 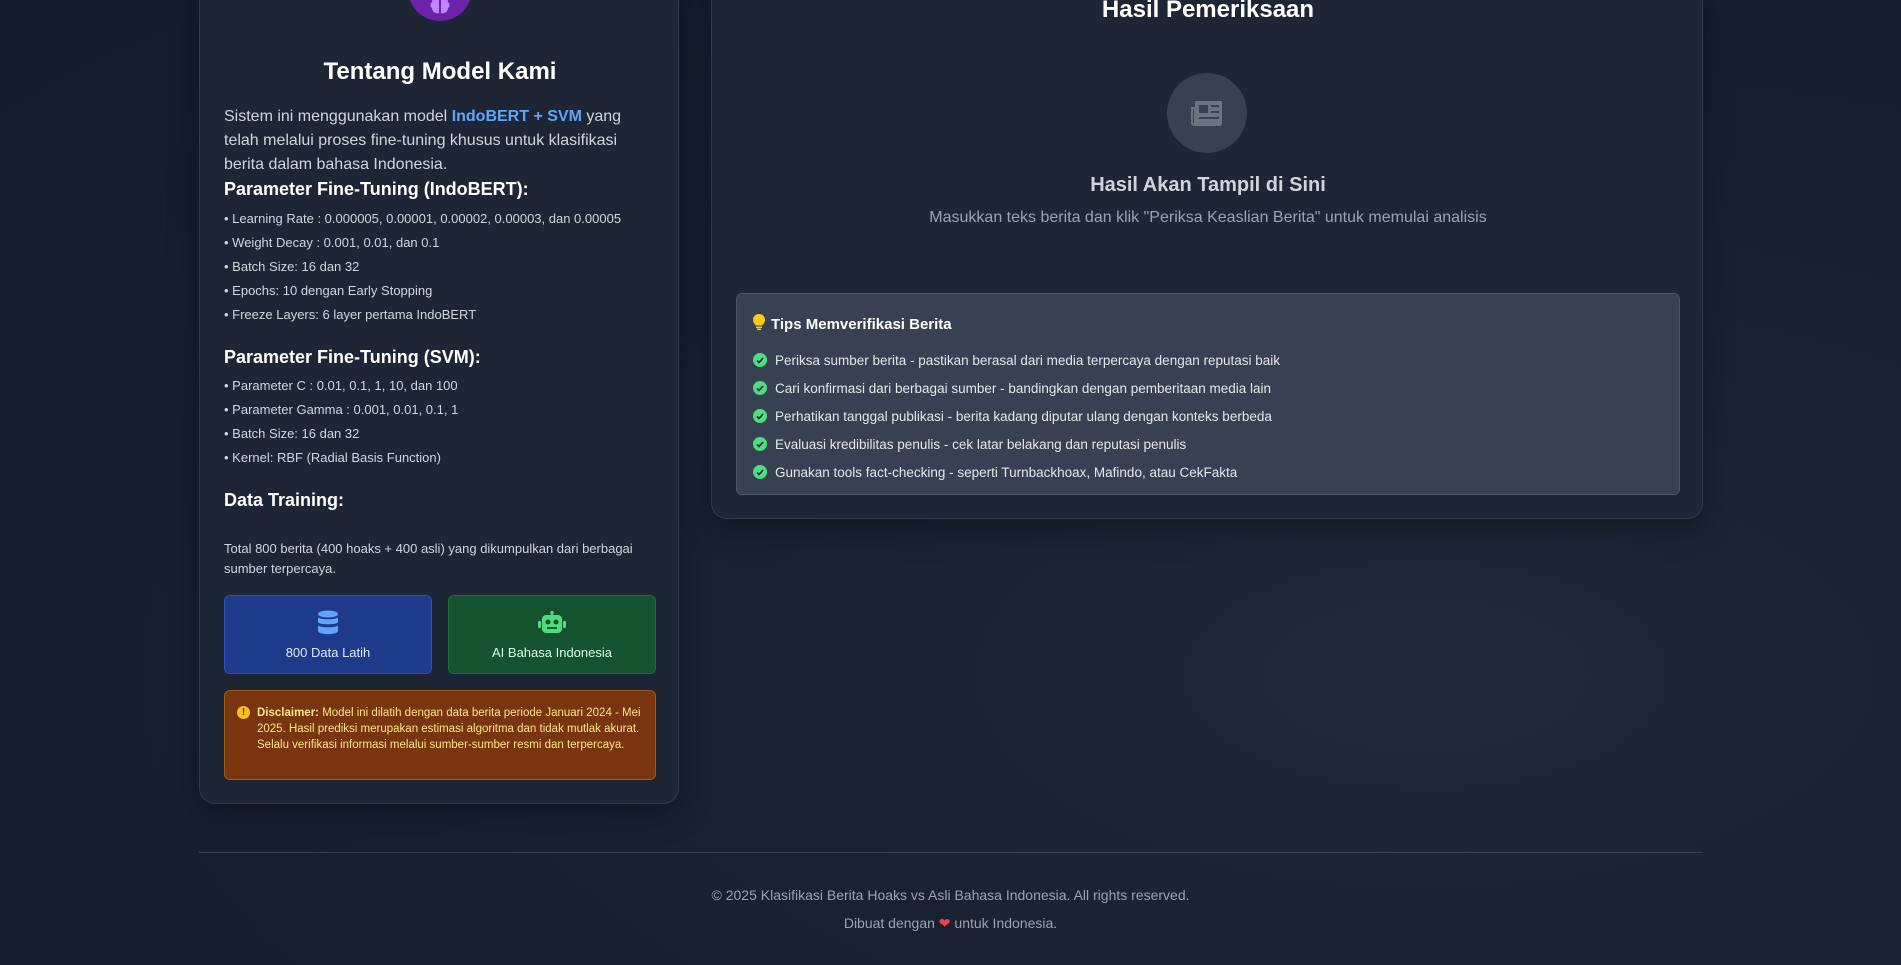 I want to click on database-icon, so click(x=328, y=623).